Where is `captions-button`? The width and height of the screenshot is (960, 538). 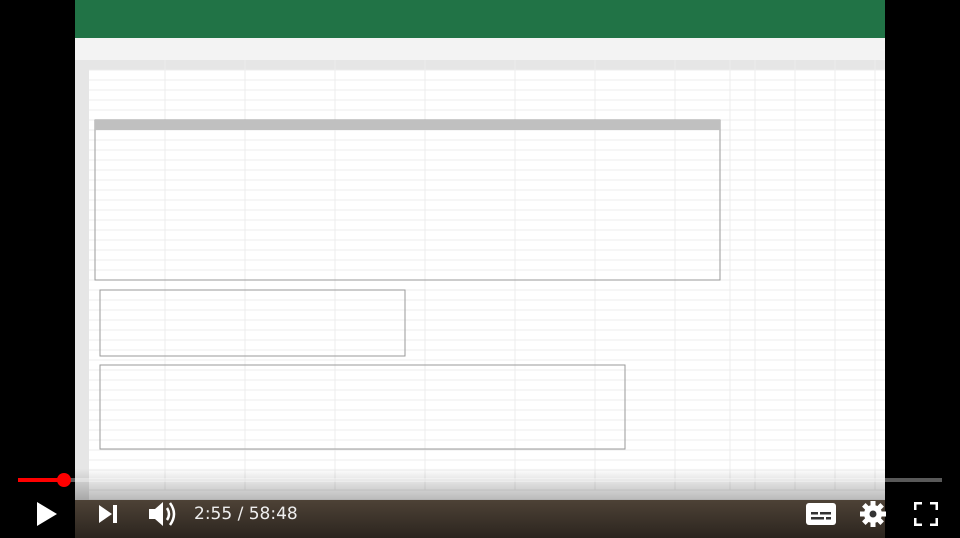
captions-button is located at coordinates (821, 514).